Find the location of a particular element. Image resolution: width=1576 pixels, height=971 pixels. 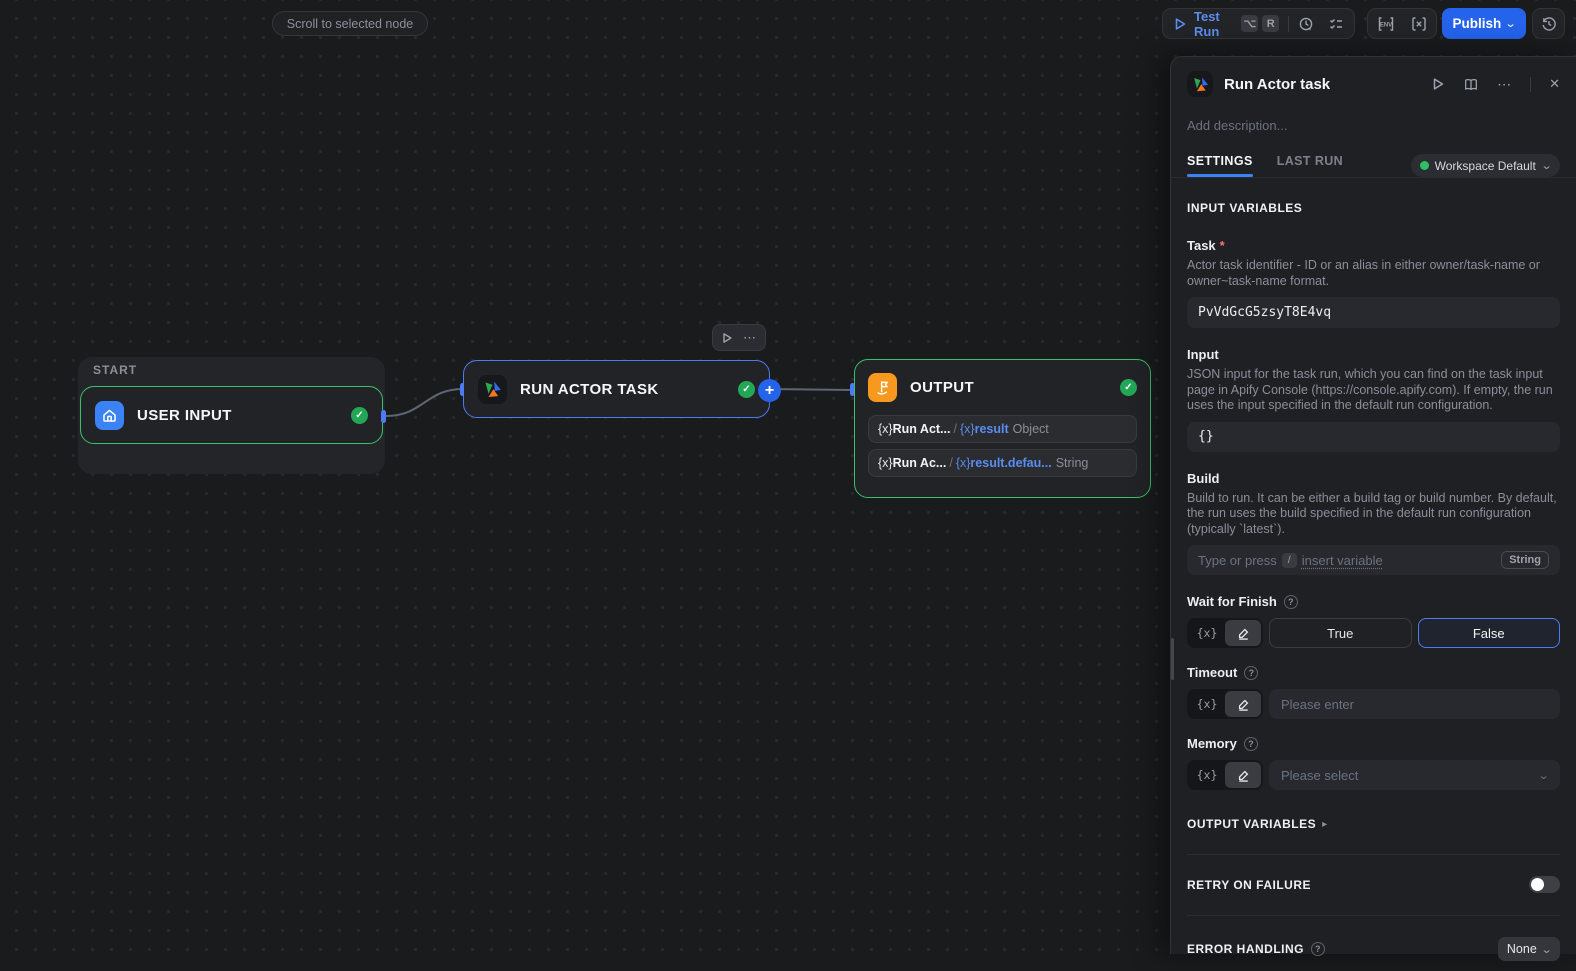

input-variables-header: INPUT VARIABLES is located at coordinates (1373, 208).